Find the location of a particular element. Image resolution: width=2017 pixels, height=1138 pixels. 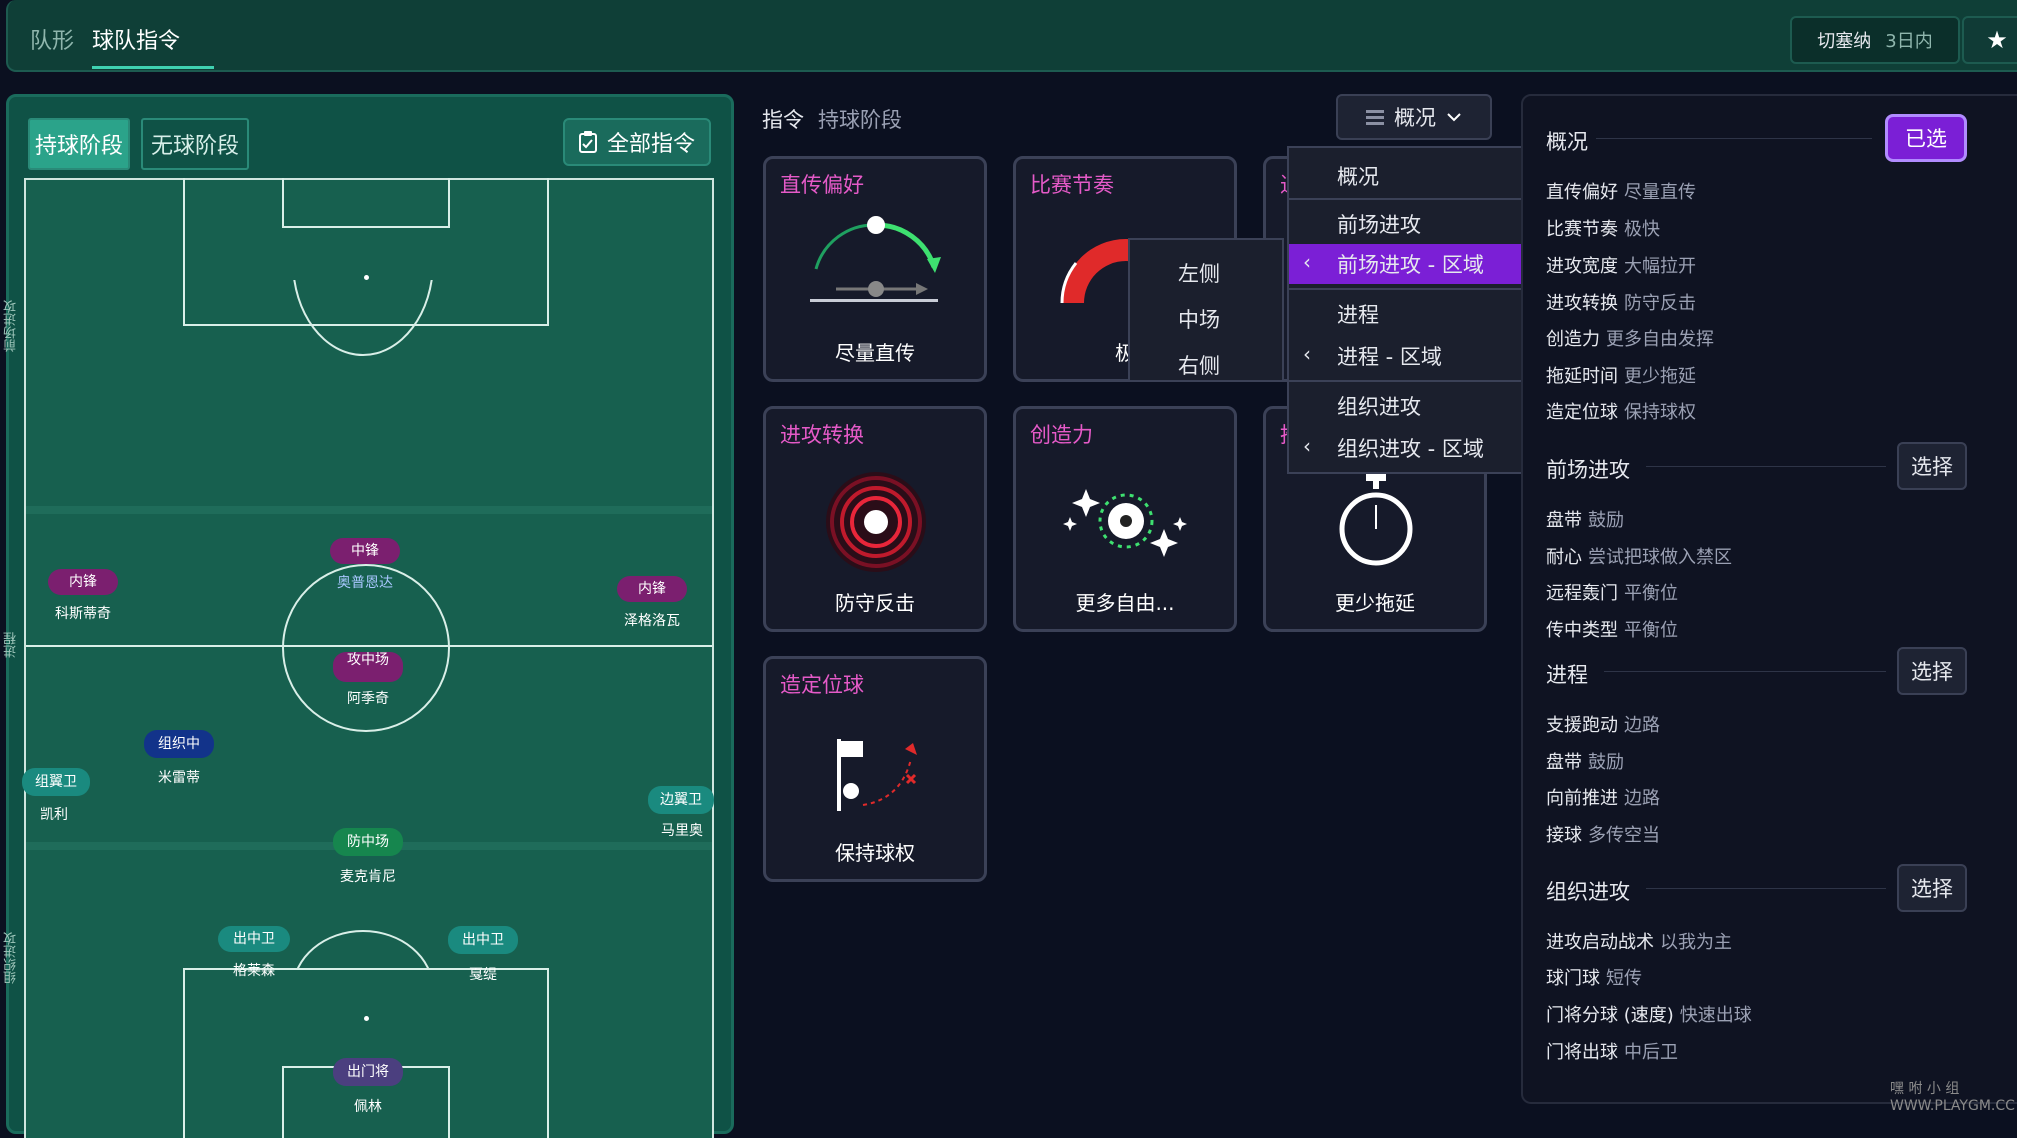

summary-item: 比赛节奏 极快 is located at coordinates (1603, 229).